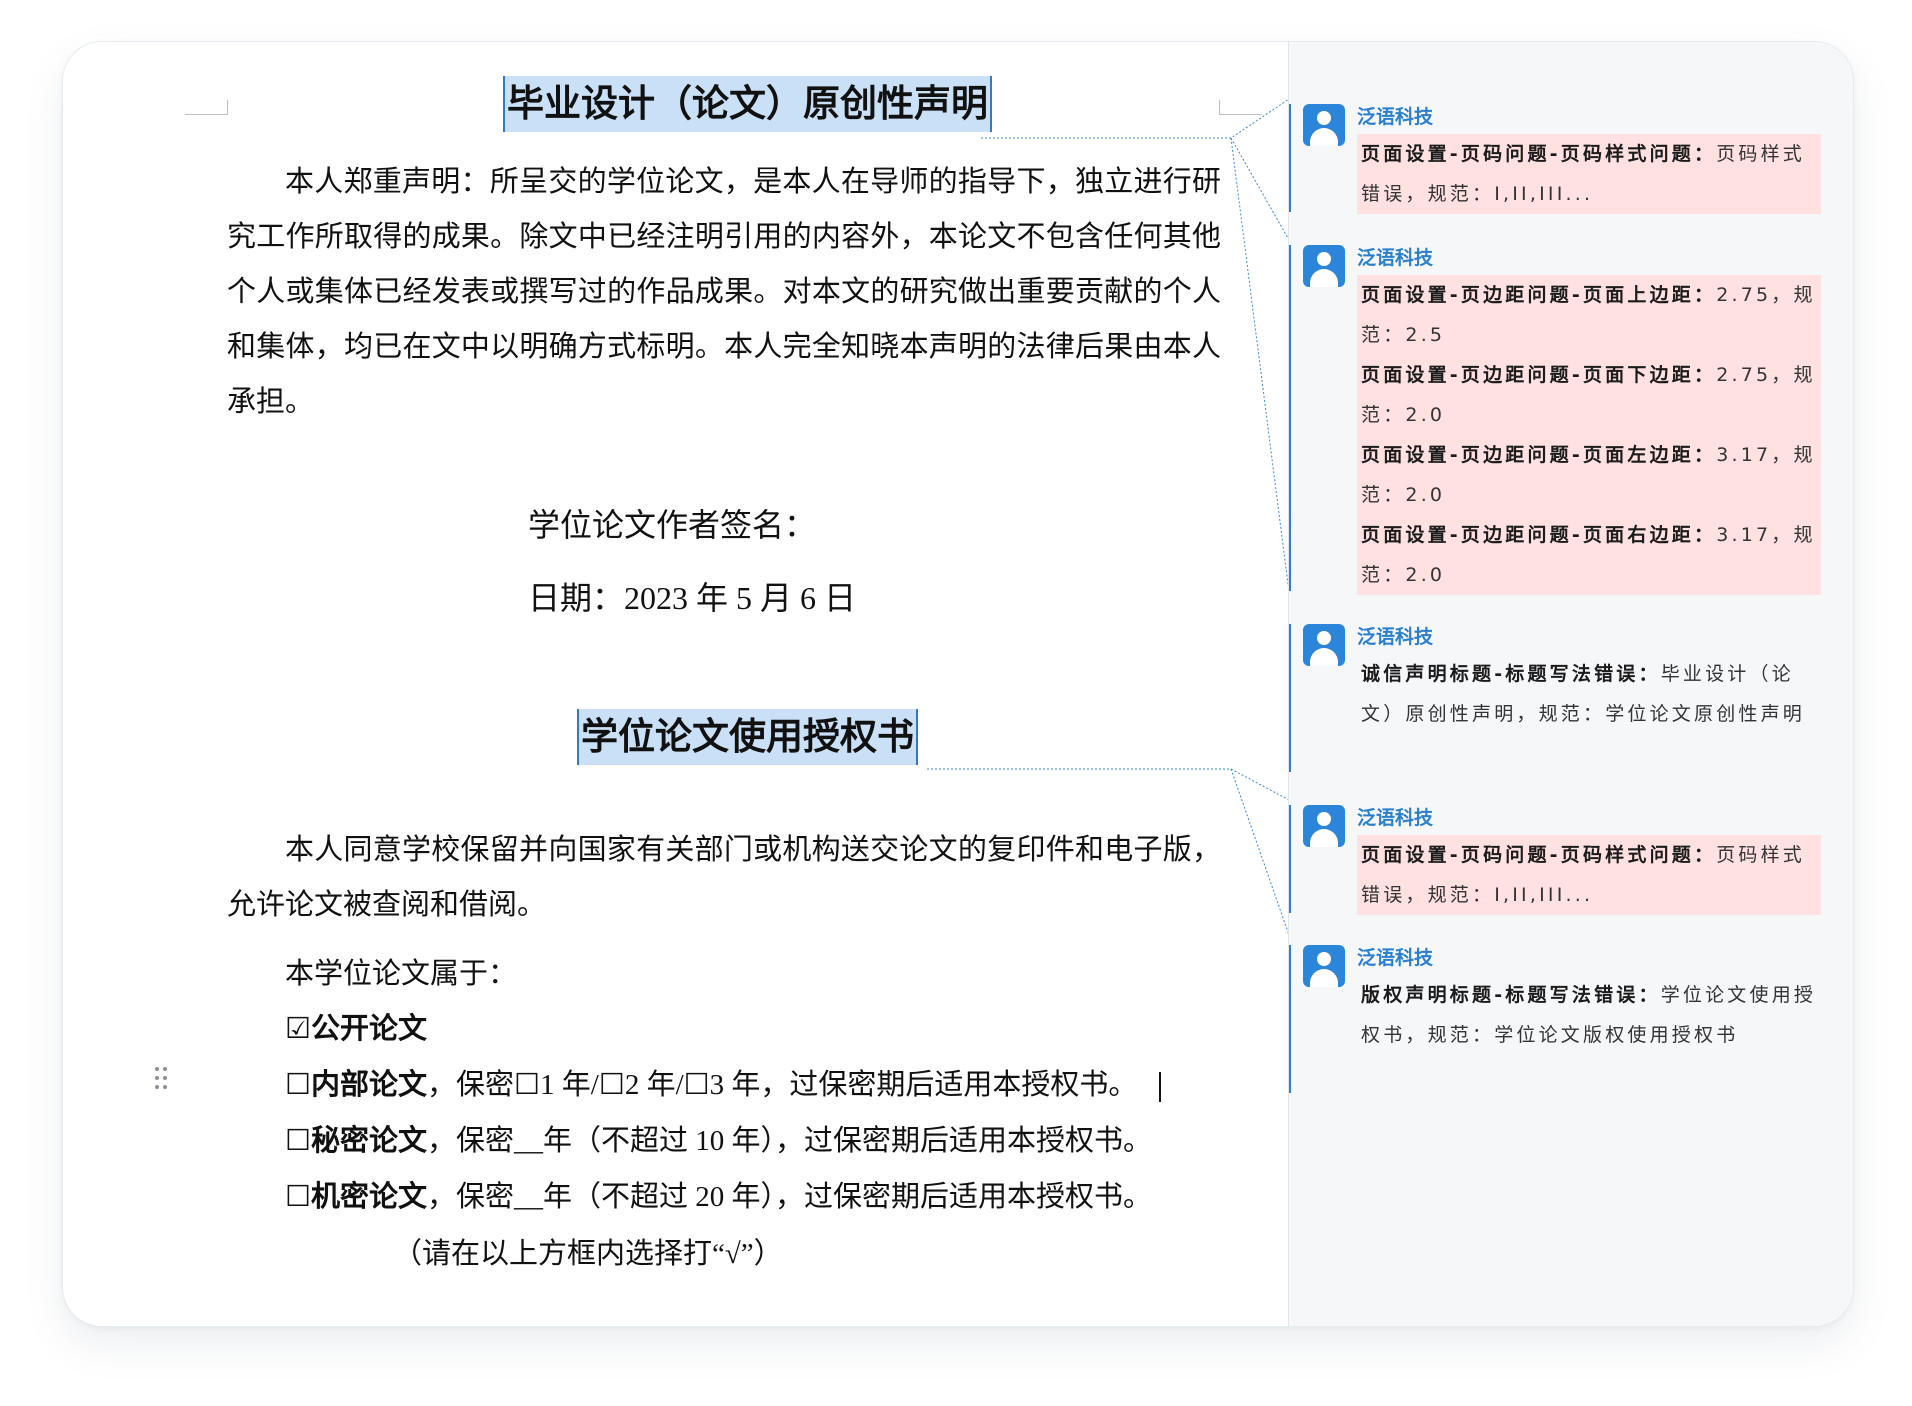  I want to click on comment-message: 版权声明标题-标题写法错误：学位论文使用授权书，规范：学位论文版权使用授权书, so click(1589, 1015).